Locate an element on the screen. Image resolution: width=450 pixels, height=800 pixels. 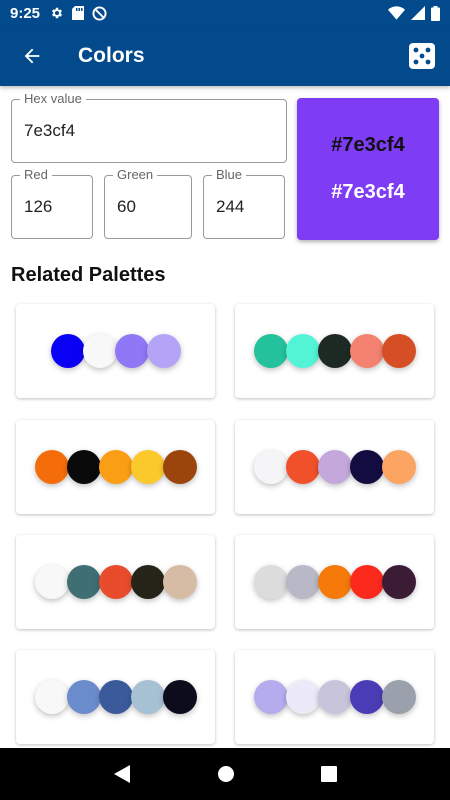
hex-value-input: 7e3cf4 is located at coordinates (49, 131).